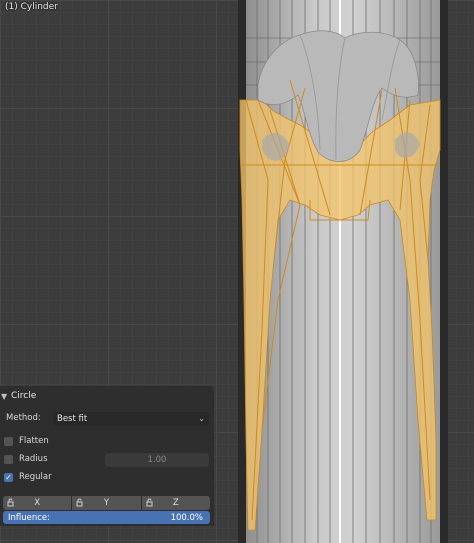 Image resolution: width=474 pixels, height=543 pixels. Describe the element at coordinates (8, 441) in the screenshot. I see `flatten-checkbox` at that location.